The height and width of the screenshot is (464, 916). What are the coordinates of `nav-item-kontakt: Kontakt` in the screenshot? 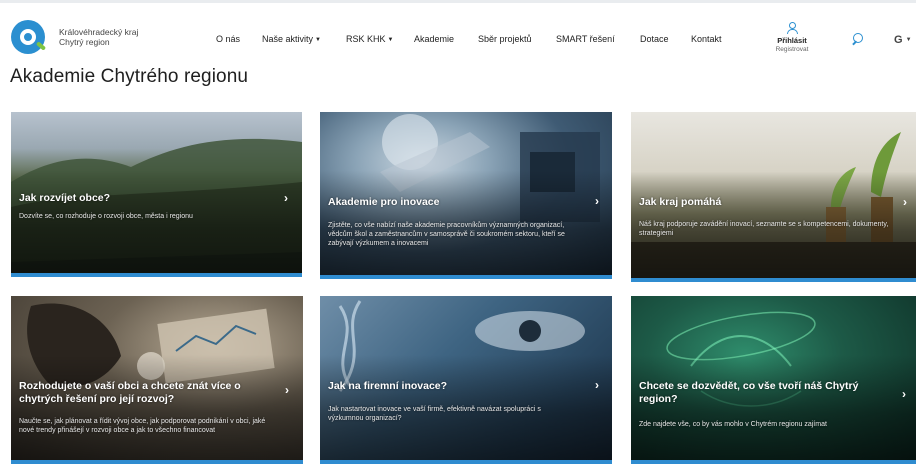 It's located at (706, 39).